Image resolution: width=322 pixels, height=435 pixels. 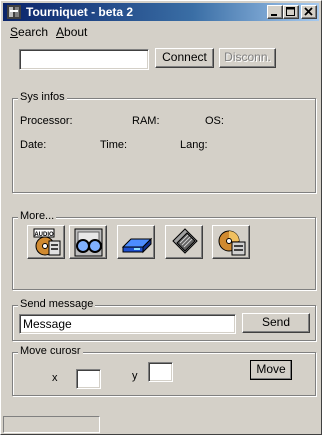 I want to click on audio-icon: AUDIO, so click(x=47, y=242).